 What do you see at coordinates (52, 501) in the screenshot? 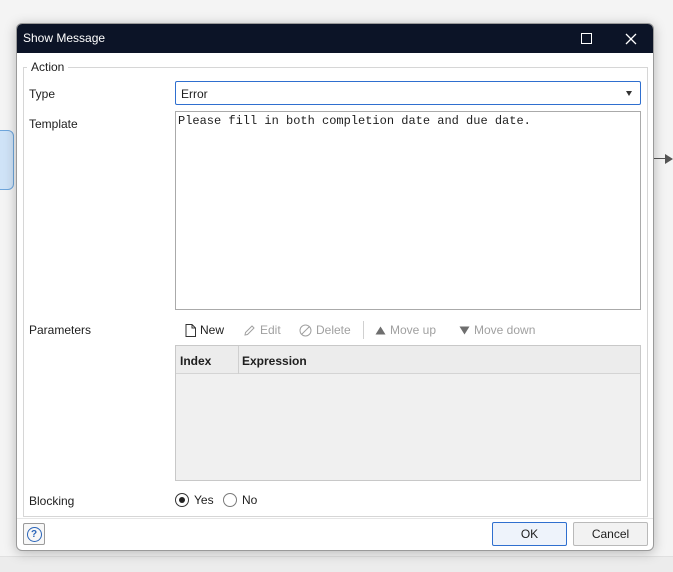
I see `blocking-label: Blocking` at bounding box center [52, 501].